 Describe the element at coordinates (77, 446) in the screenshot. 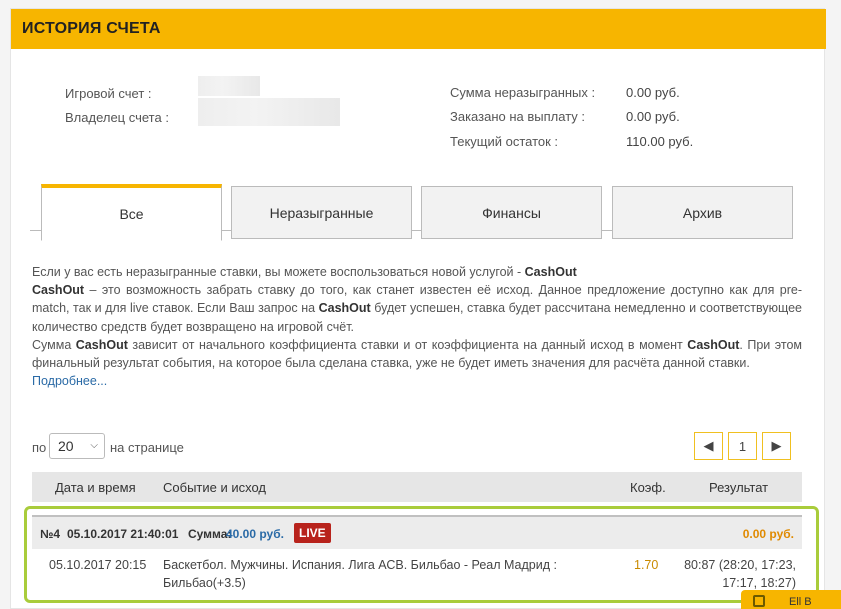

I see `per-page-select: 20 ⌵` at that location.